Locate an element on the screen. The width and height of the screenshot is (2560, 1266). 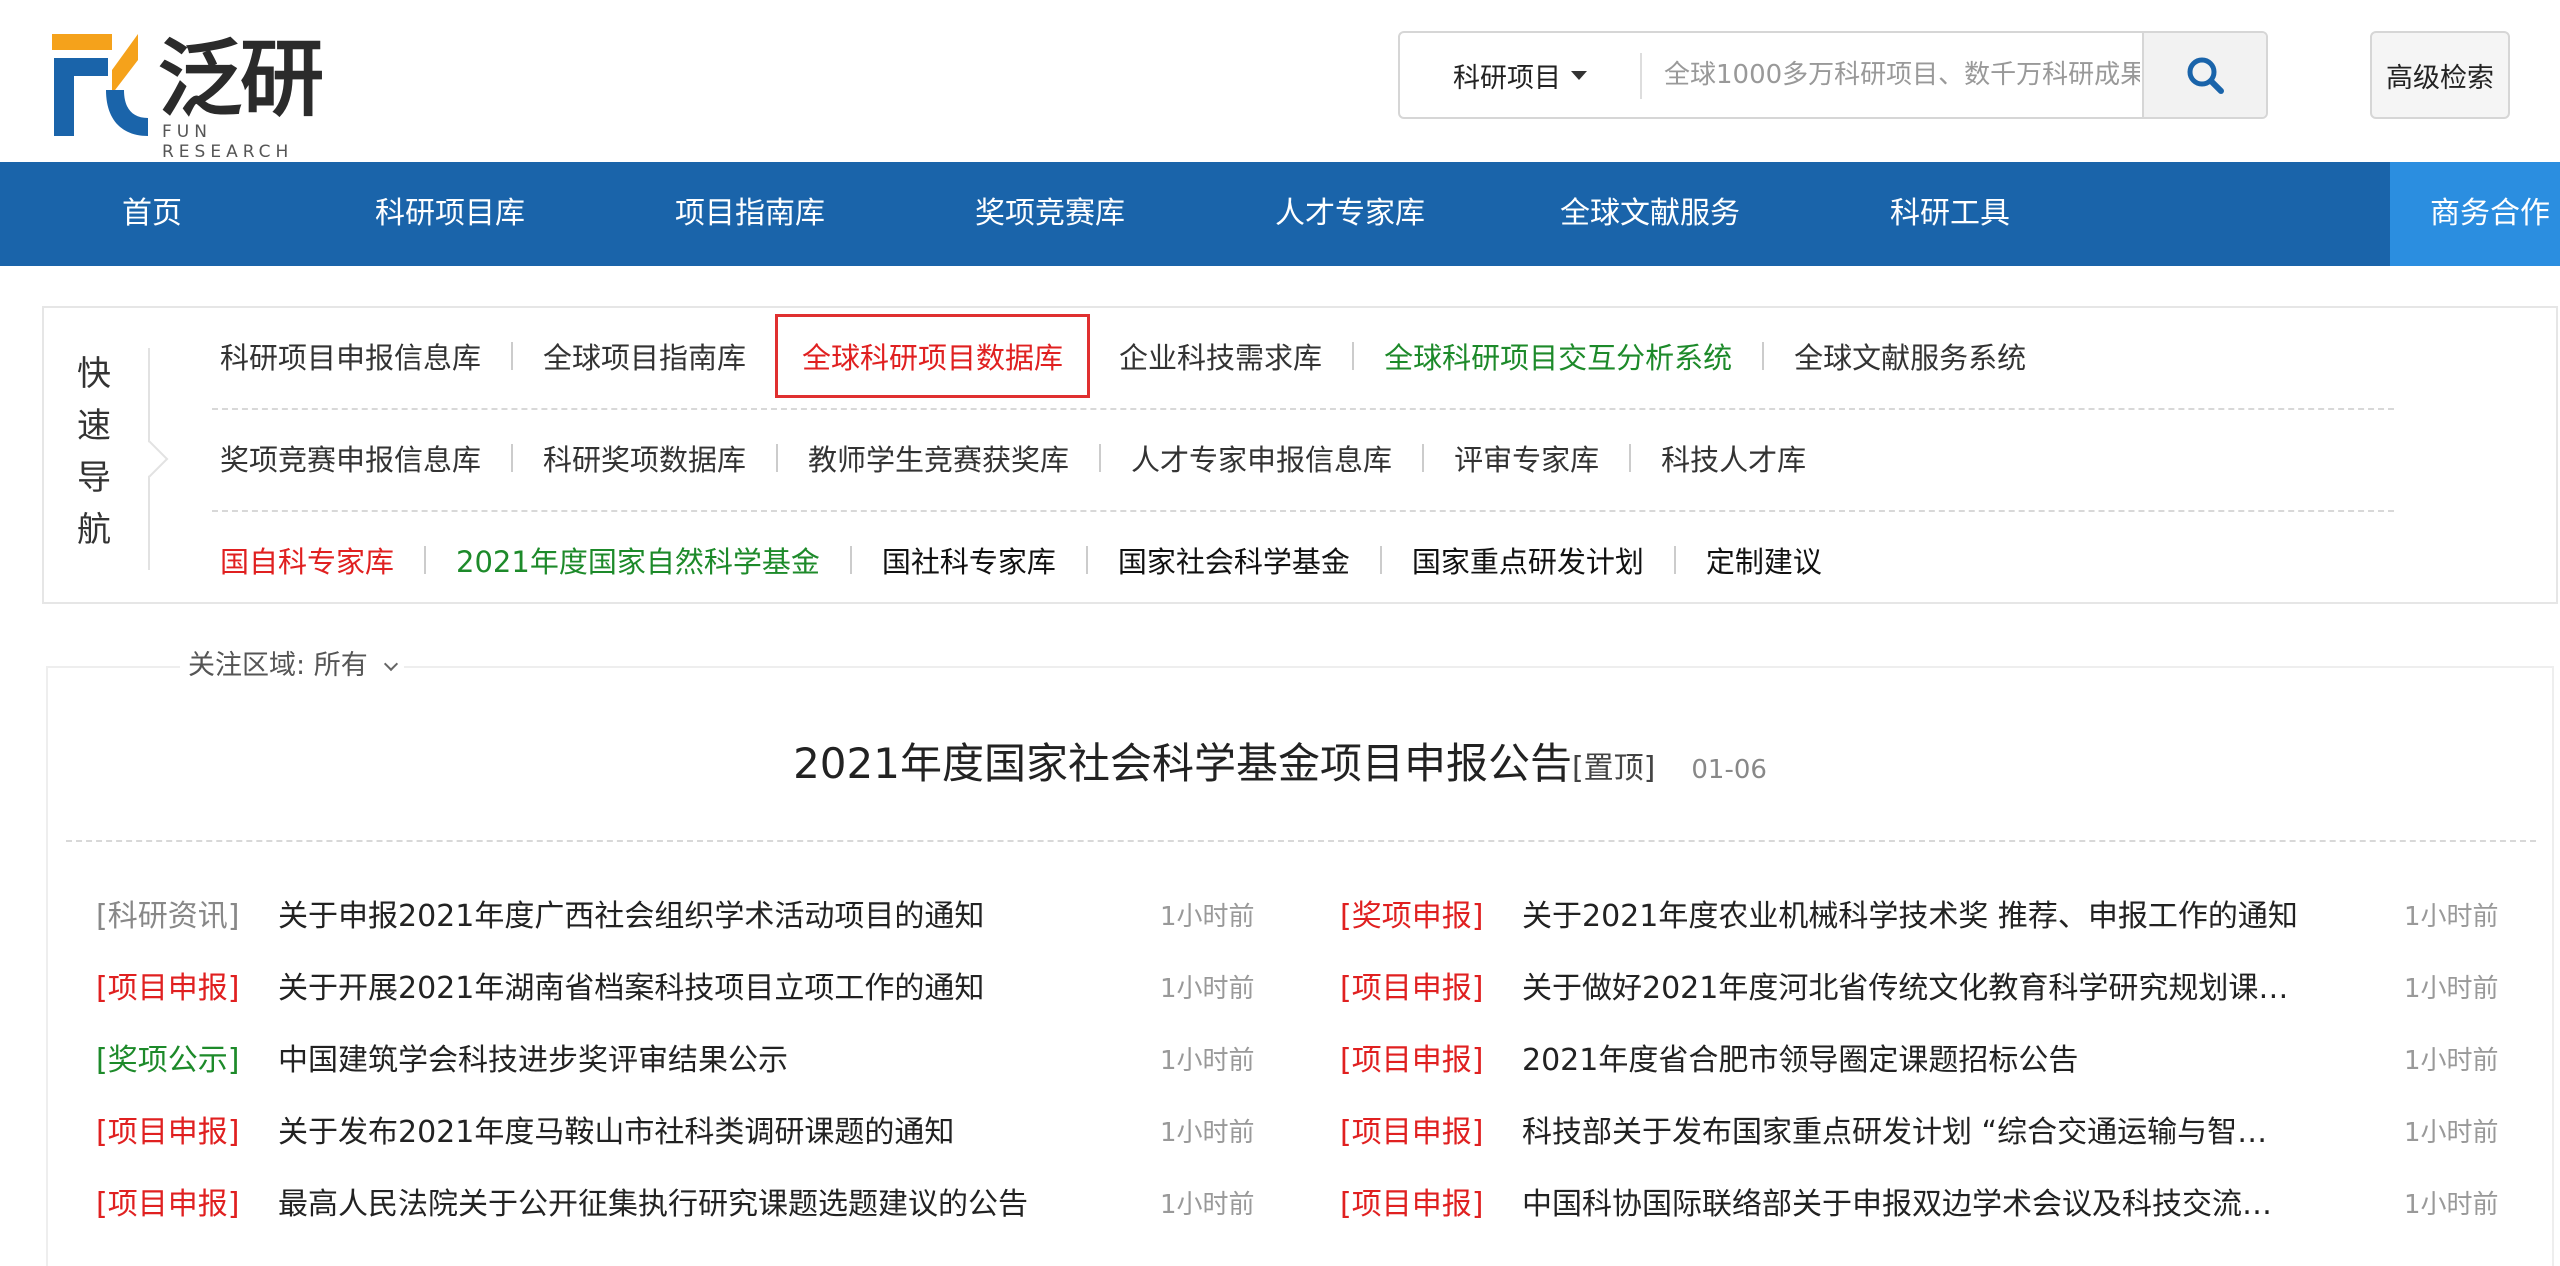
quick-link: 国家社会科学基金 is located at coordinates (1234, 560).